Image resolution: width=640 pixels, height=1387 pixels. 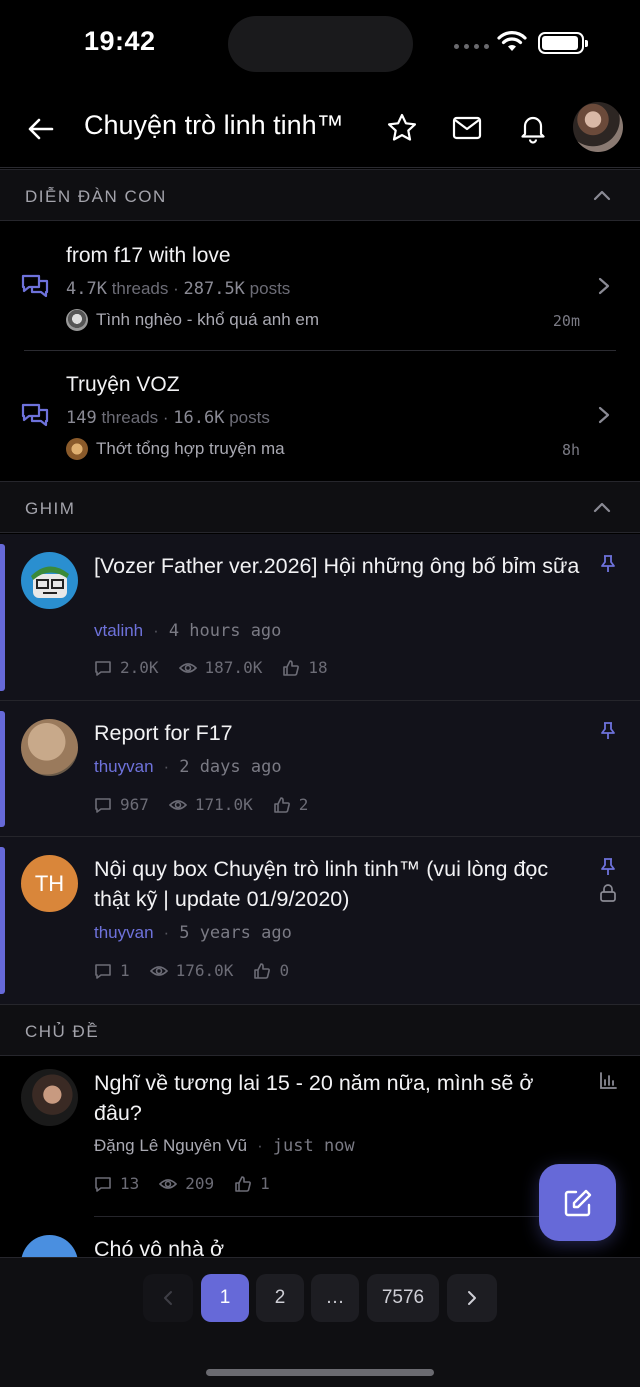 I want to click on pinned-section-header: GHIM, so click(x=320, y=507).